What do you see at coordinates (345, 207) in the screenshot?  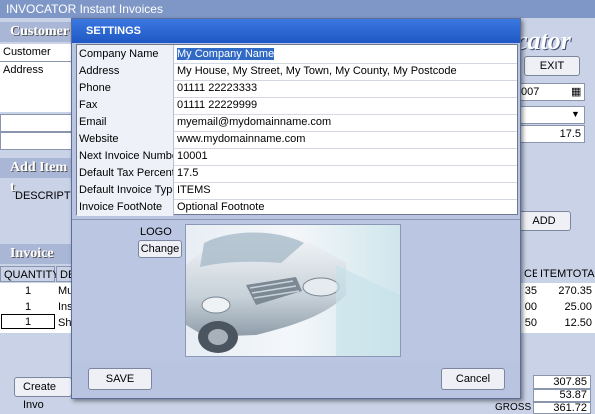 I see `invoice-footnote-field: Optional Footnote` at bounding box center [345, 207].